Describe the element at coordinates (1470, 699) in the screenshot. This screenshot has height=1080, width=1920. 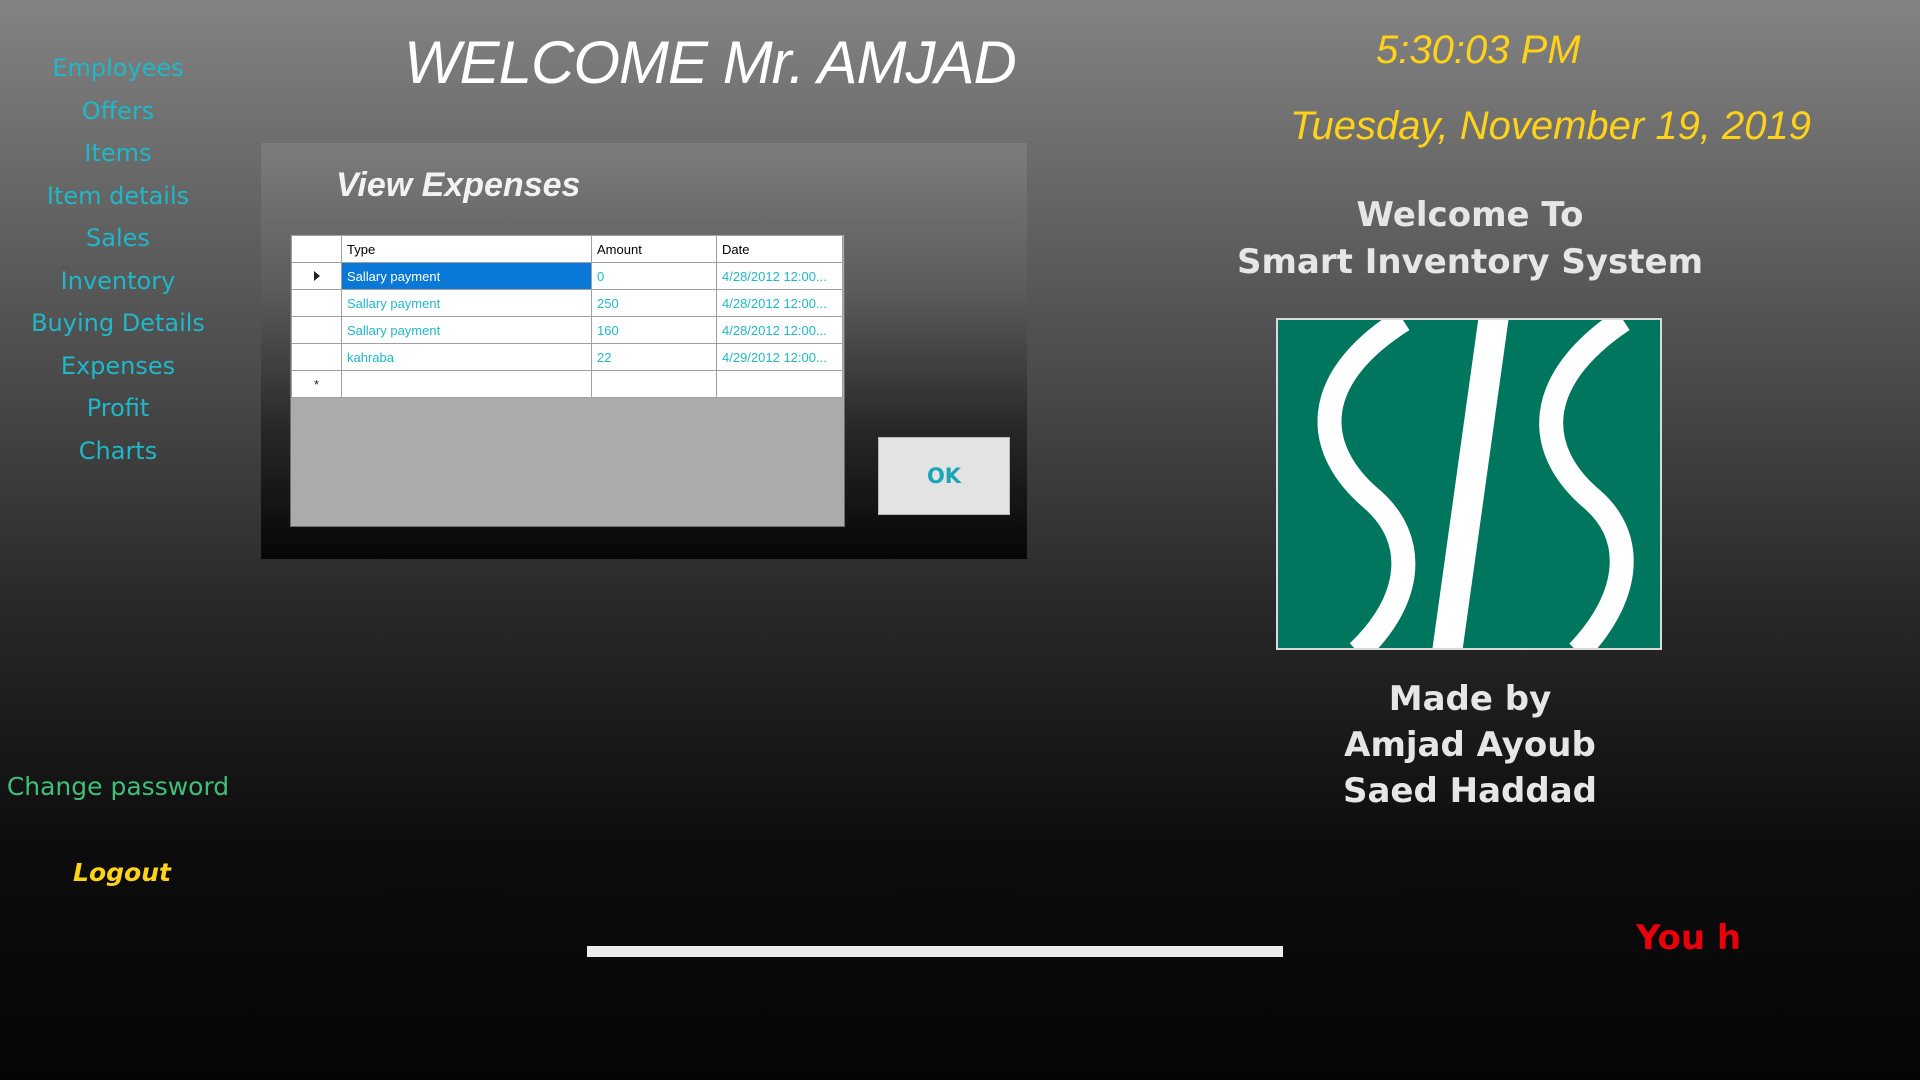
I see `made-by-label: Made by` at that location.